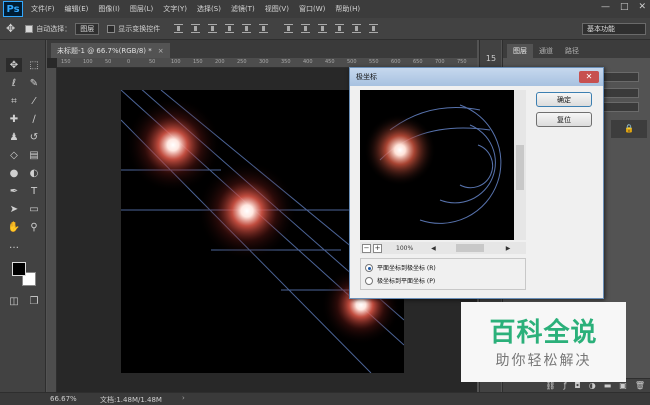 The width and height of the screenshot is (650, 405). What do you see at coordinates (640, 385) in the screenshot?
I see `delete-layer-icon: 🗑` at bounding box center [640, 385].